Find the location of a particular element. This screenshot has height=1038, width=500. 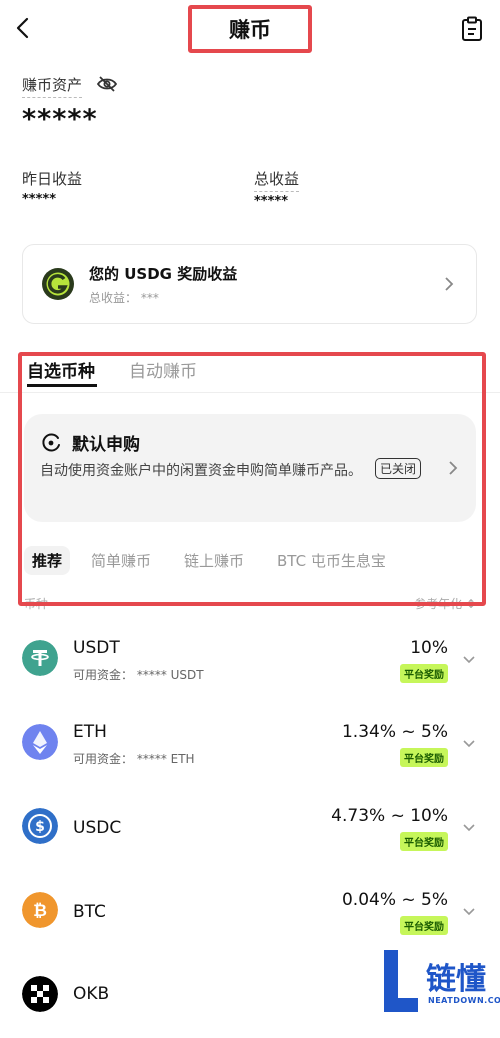

tab-favorite-coins: 自选币种 is located at coordinates (61, 369).